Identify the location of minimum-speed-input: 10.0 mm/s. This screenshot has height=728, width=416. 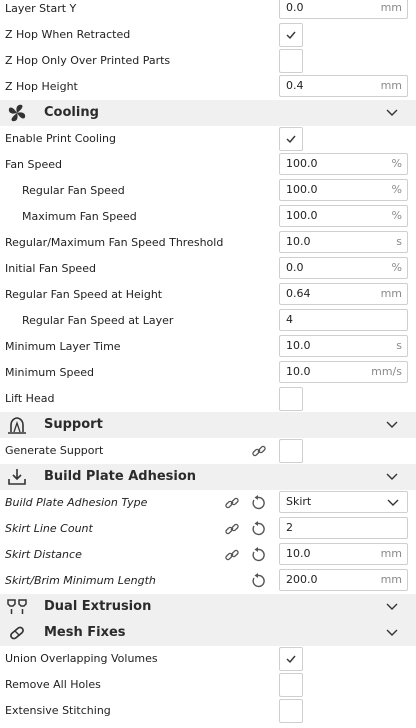
(343, 372).